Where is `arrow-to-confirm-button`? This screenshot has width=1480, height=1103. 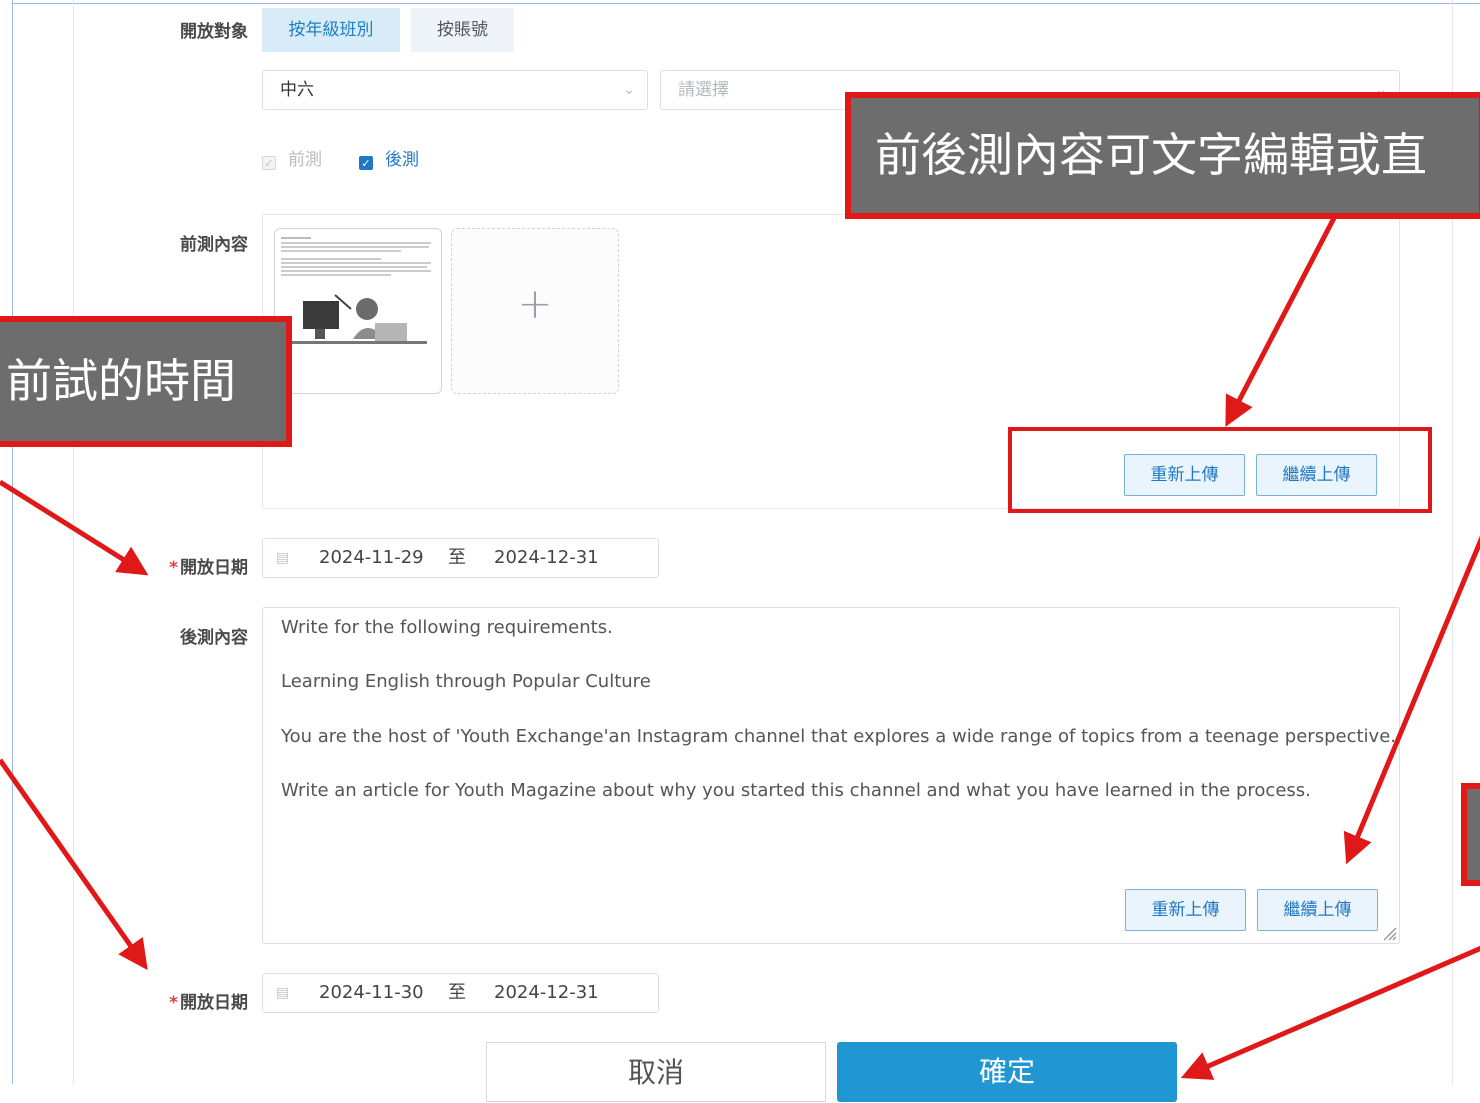
arrow-to-confirm-button is located at coordinates (1330, 1012).